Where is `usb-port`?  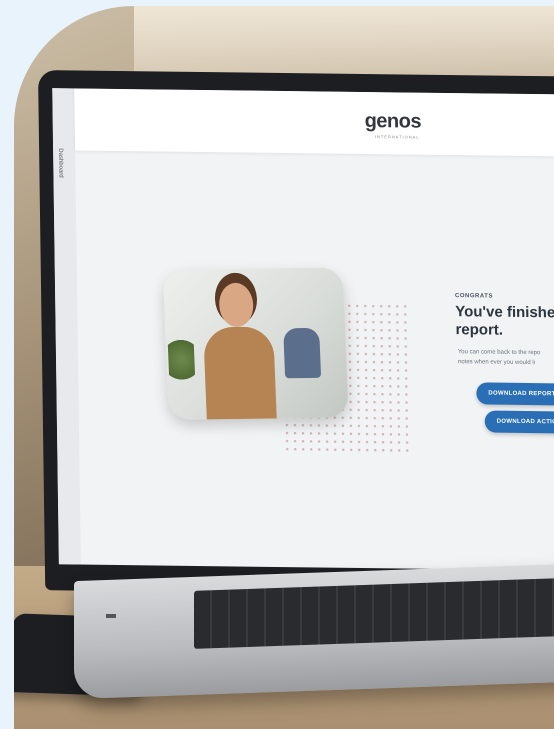
usb-port is located at coordinates (111, 616).